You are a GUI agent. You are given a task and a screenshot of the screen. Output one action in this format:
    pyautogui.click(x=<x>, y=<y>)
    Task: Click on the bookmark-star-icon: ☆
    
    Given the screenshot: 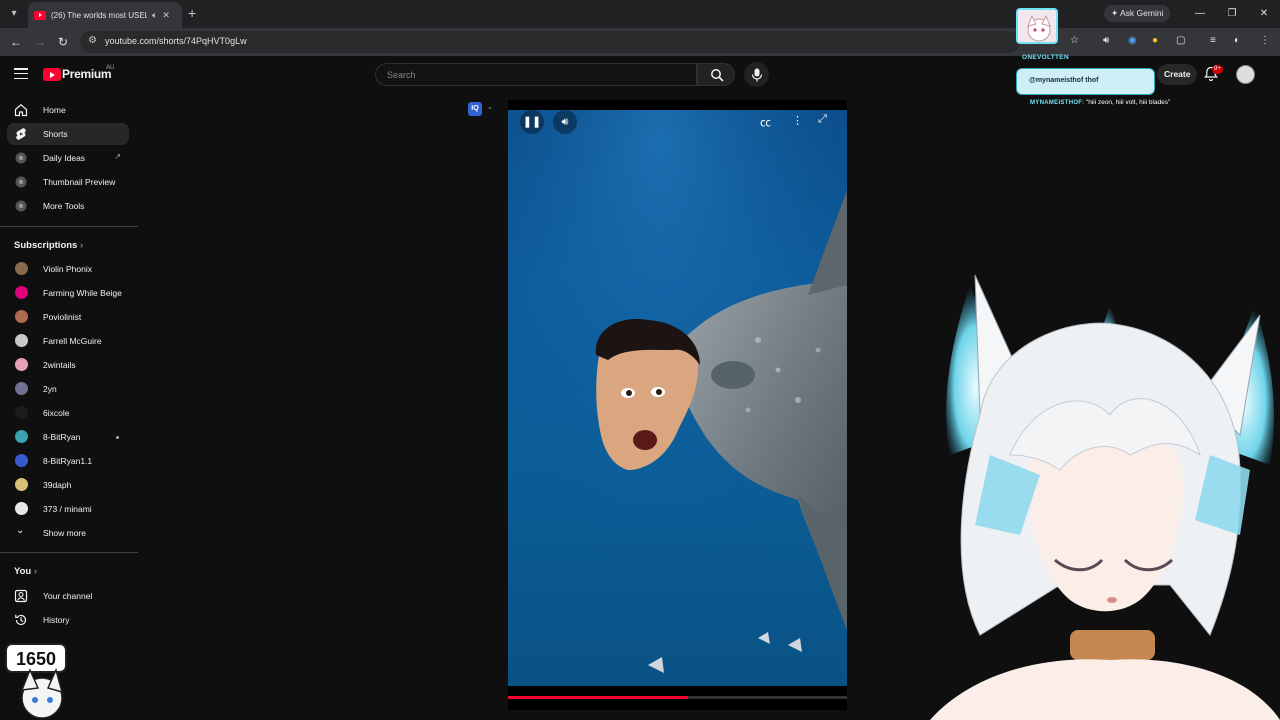 What is the action you would take?
    pyautogui.click(x=1074, y=40)
    